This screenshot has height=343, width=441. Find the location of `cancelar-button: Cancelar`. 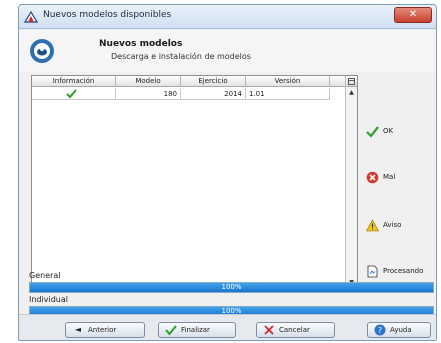

cancelar-button: Cancelar is located at coordinates (295, 330).